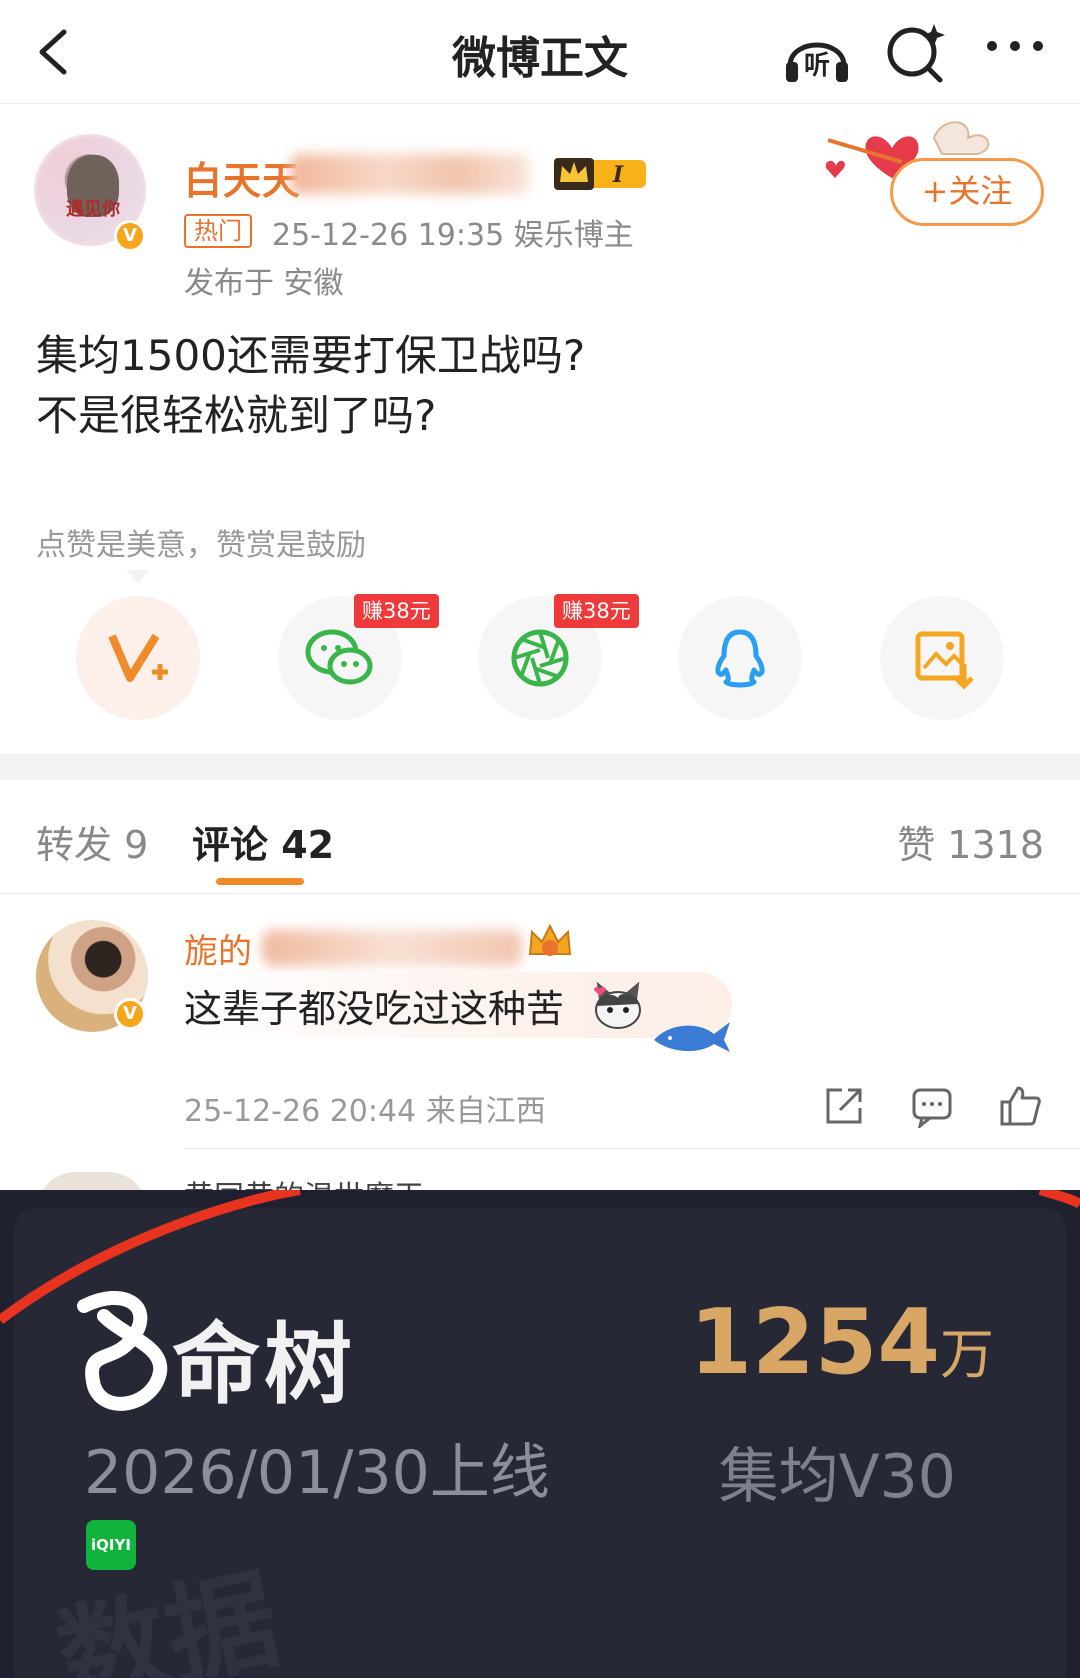 This screenshot has width=1080, height=1678. Describe the element at coordinates (365, 1111) in the screenshot. I see `comment-time-location: 25-12-26 20:44 来自江西` at that location.